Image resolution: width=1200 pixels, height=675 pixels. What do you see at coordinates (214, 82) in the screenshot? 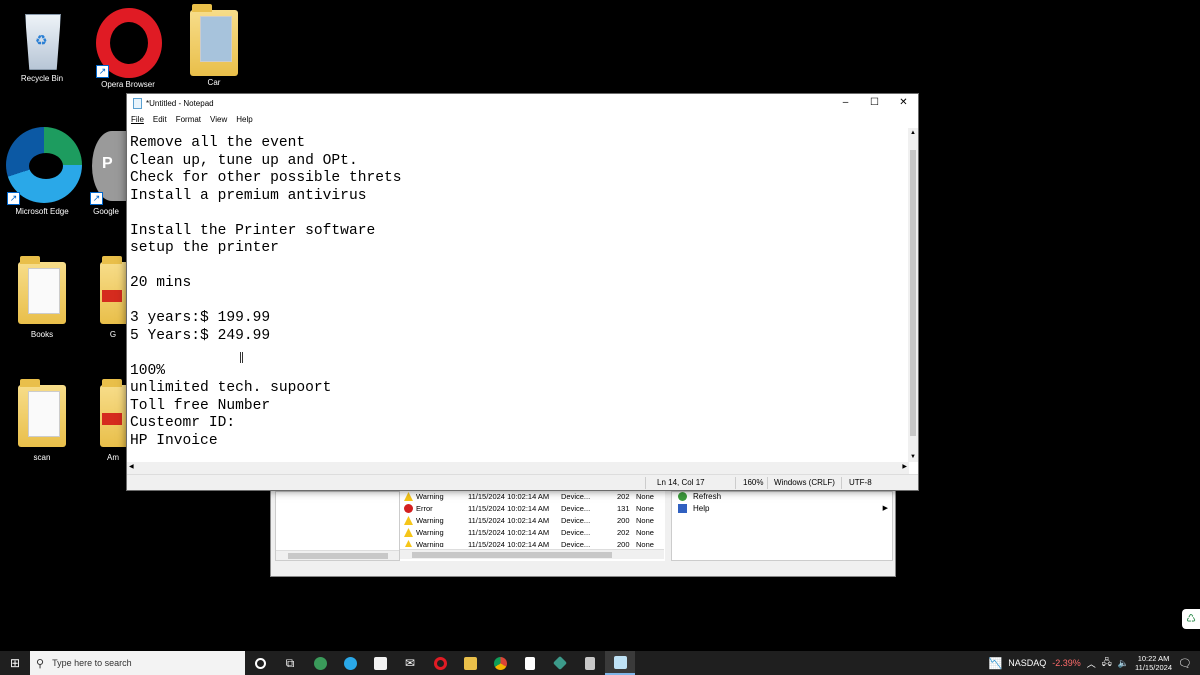
I see `desktop-icon-label: Car` at bounding box center [214, 82].